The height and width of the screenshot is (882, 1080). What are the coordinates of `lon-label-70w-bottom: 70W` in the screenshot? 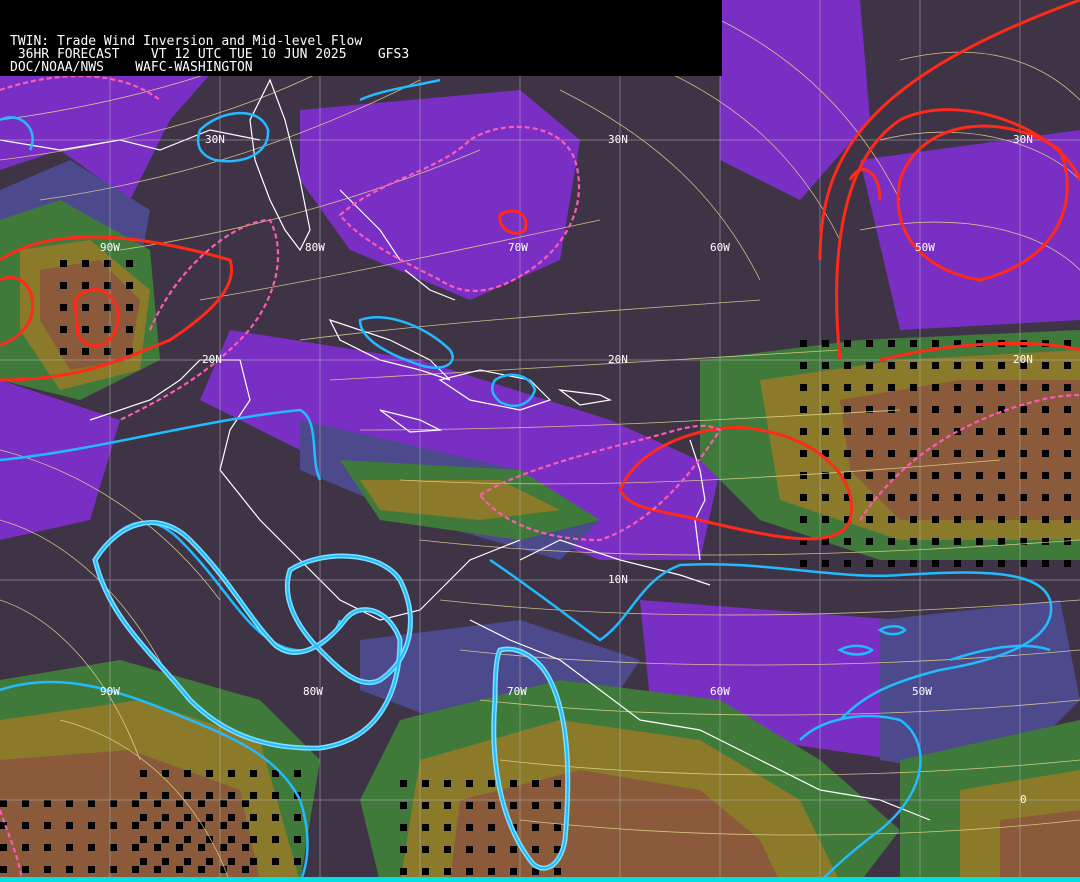 It's located at (517, 691).